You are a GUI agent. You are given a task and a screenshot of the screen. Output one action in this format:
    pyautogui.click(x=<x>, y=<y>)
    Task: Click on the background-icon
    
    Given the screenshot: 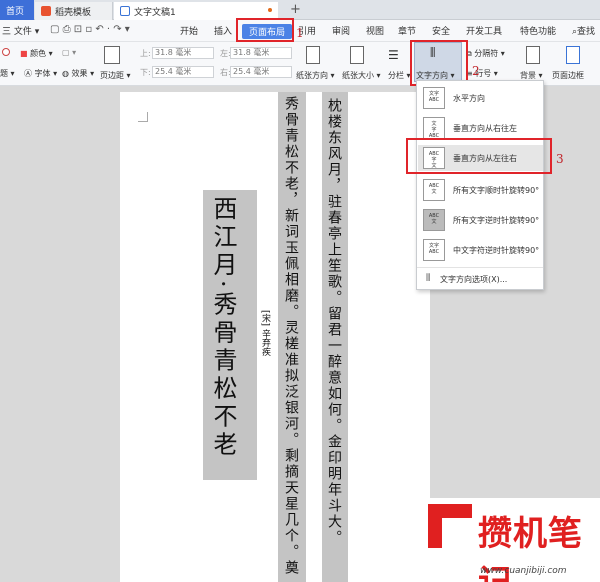 What is the action you would take?
    pyautogui.click(x=533, y=55)
    